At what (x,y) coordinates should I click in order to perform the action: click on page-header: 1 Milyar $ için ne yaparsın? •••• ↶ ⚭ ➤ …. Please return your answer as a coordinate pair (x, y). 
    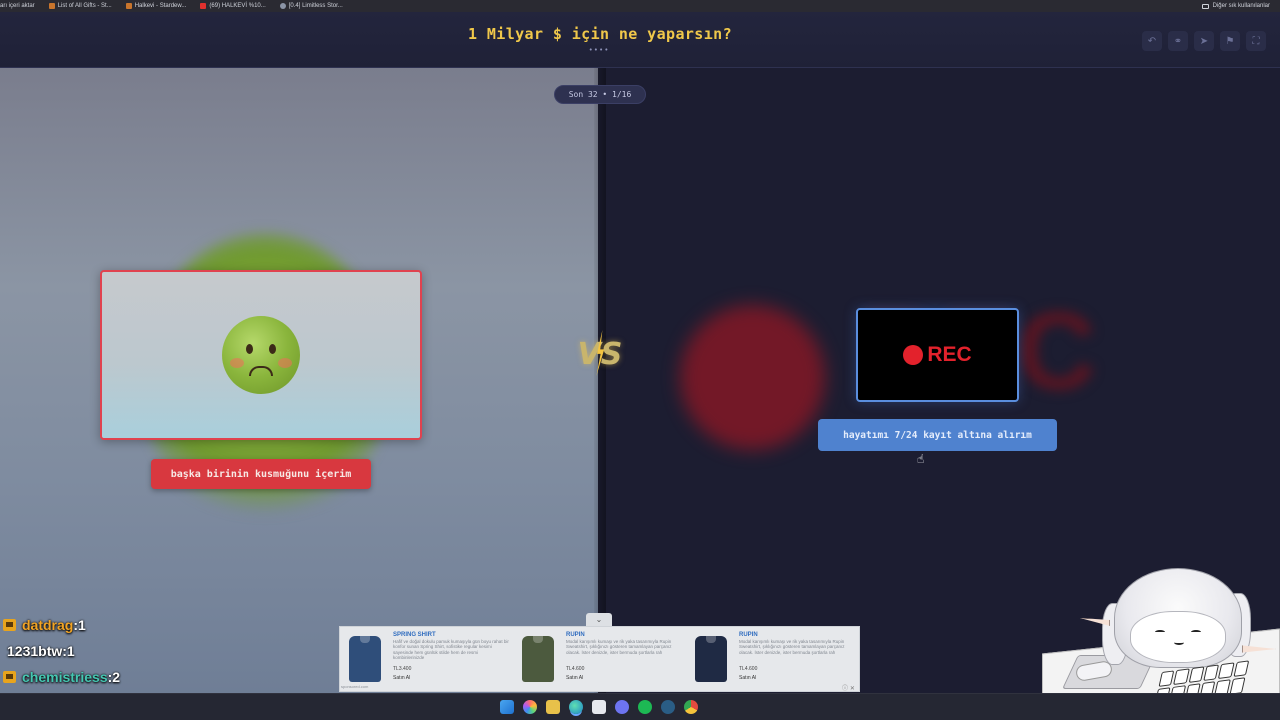
    Looking at the image, I should click on (640, 40).